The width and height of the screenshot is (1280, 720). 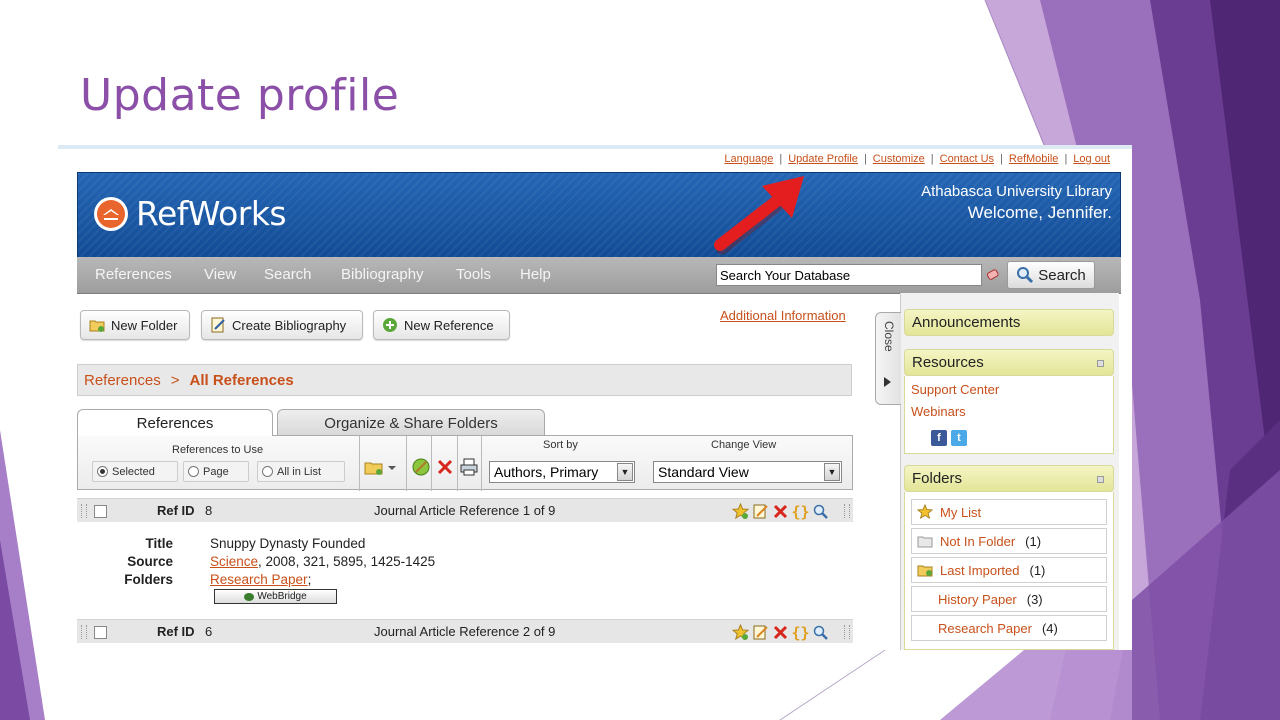 I want to click on webbridge-button: WebBridge, so click(x=275, y=596).